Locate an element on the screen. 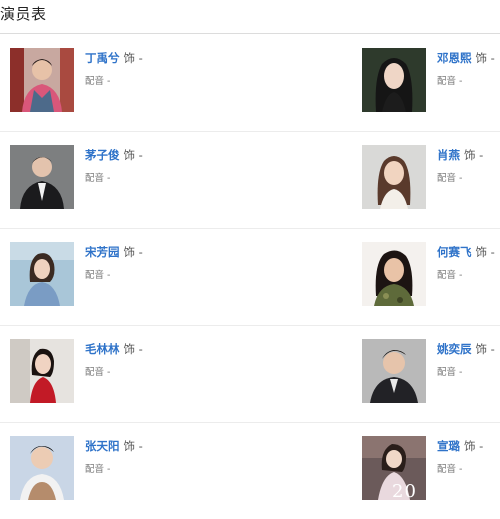 The image size is (500, 519). page-number-overlay: 20 is located at coordinates (404, 491).